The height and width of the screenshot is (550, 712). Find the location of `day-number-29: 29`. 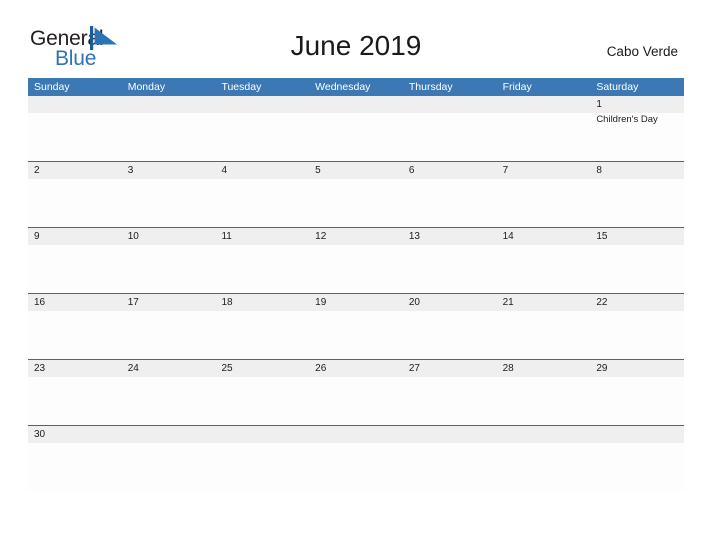

day-number-29: 29 is located at coordinates (637, 368).